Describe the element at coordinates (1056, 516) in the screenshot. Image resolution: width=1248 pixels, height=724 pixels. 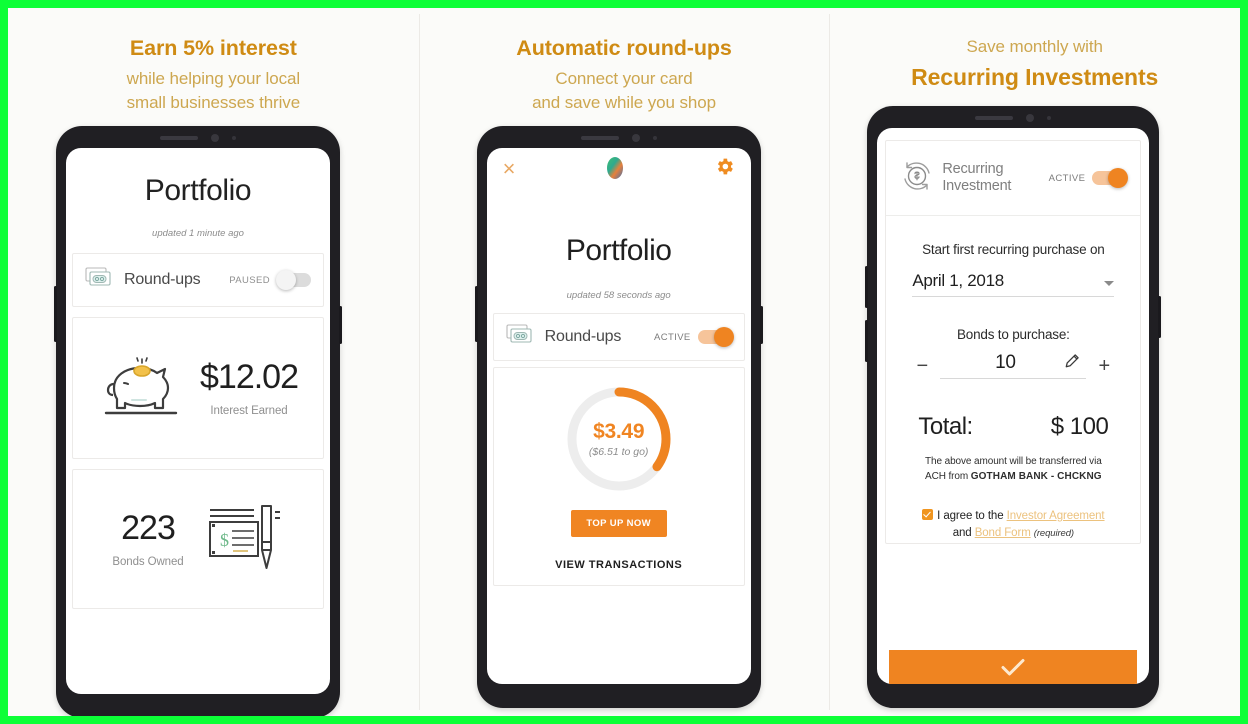
I see `investor-agreement-link: Investor Agreement` at that location.